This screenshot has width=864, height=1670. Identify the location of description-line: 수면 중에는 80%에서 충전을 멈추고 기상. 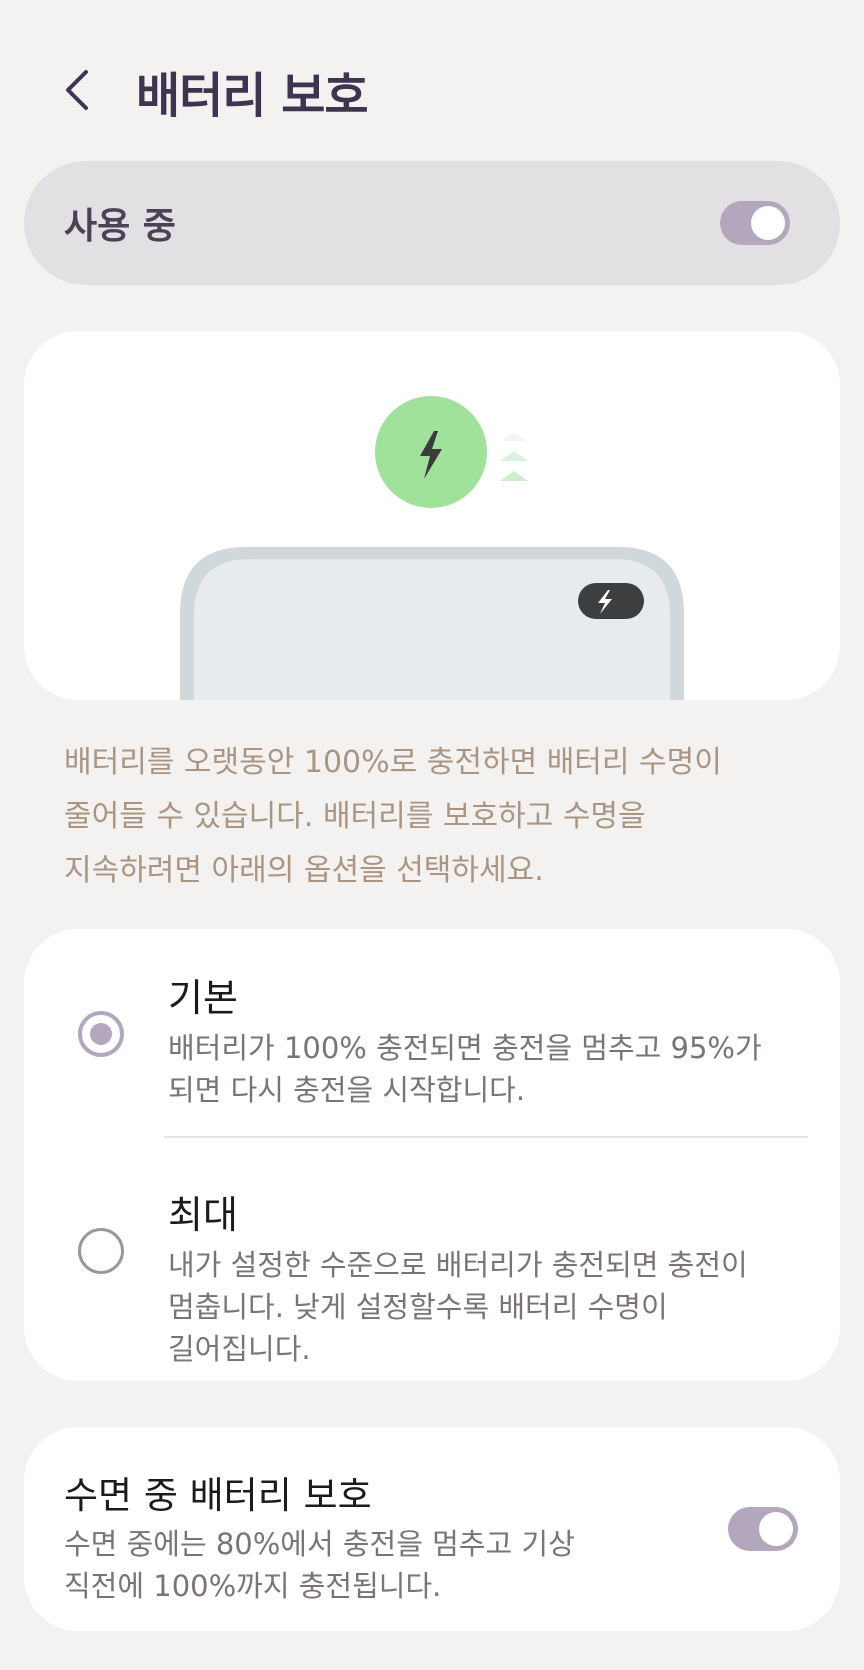
(319, 1544).